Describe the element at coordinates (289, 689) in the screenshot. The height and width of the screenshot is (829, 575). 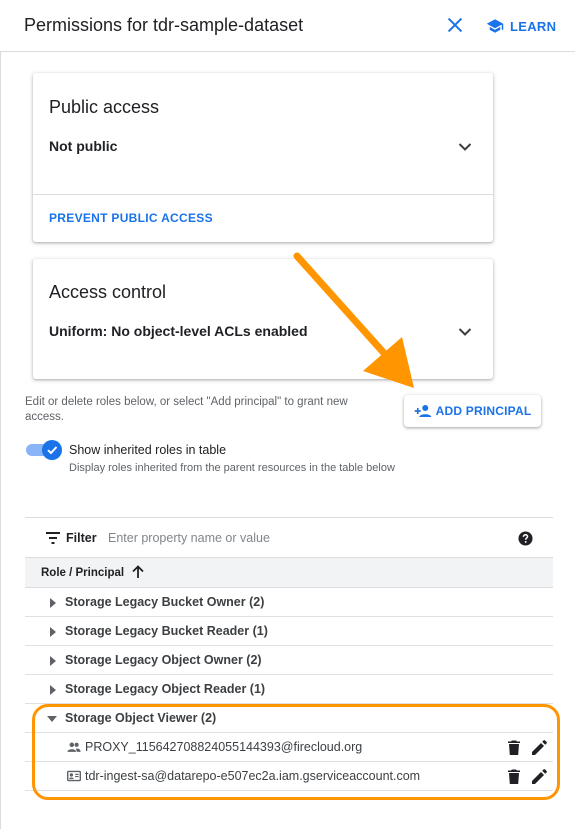
I see `table-row: Storage Legacy Object Reader (1)` at that location.